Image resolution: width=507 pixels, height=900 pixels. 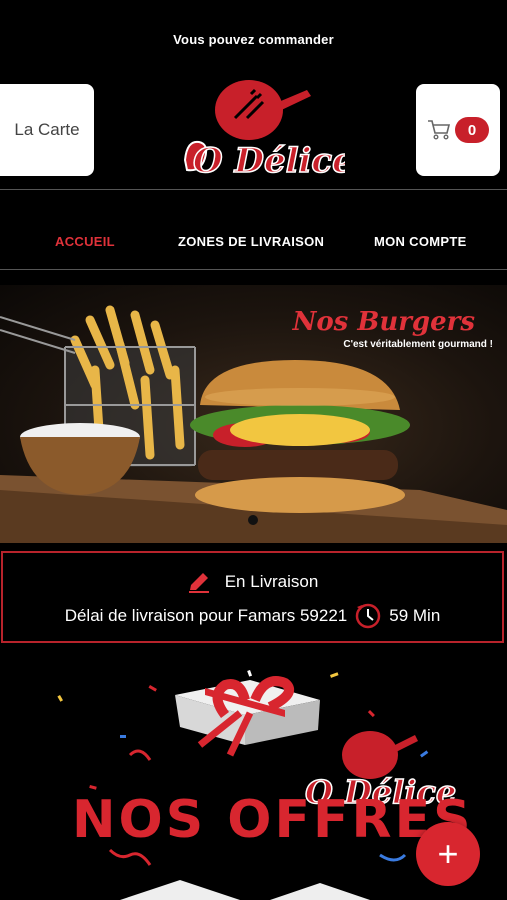 What do you see at coordinates (472, 130) in the screenshot?
I see `cart-count-badge: 0` at bounding box center [472, 130].